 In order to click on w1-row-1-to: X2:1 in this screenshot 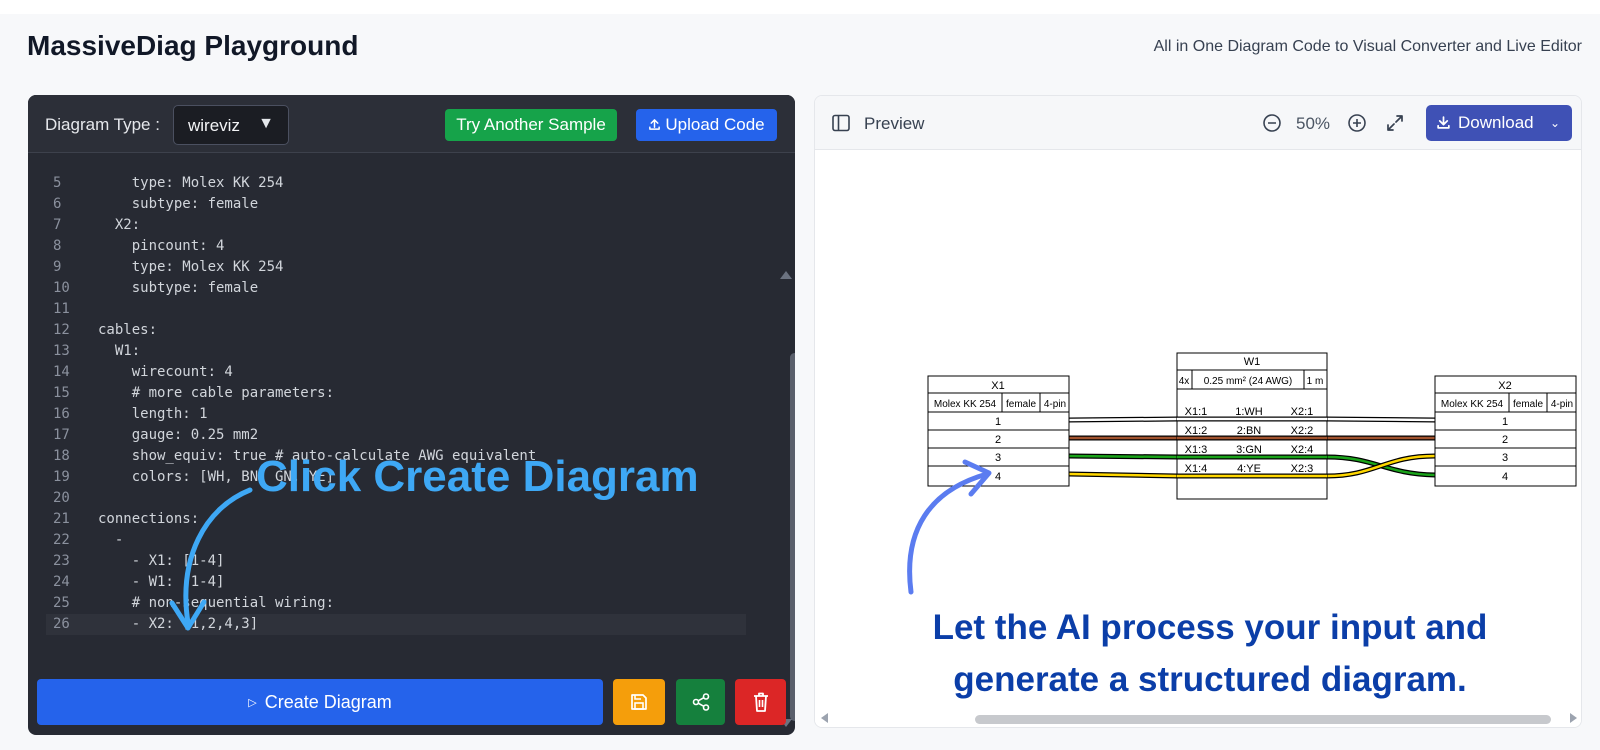, I will do `click(1302, 412)`.